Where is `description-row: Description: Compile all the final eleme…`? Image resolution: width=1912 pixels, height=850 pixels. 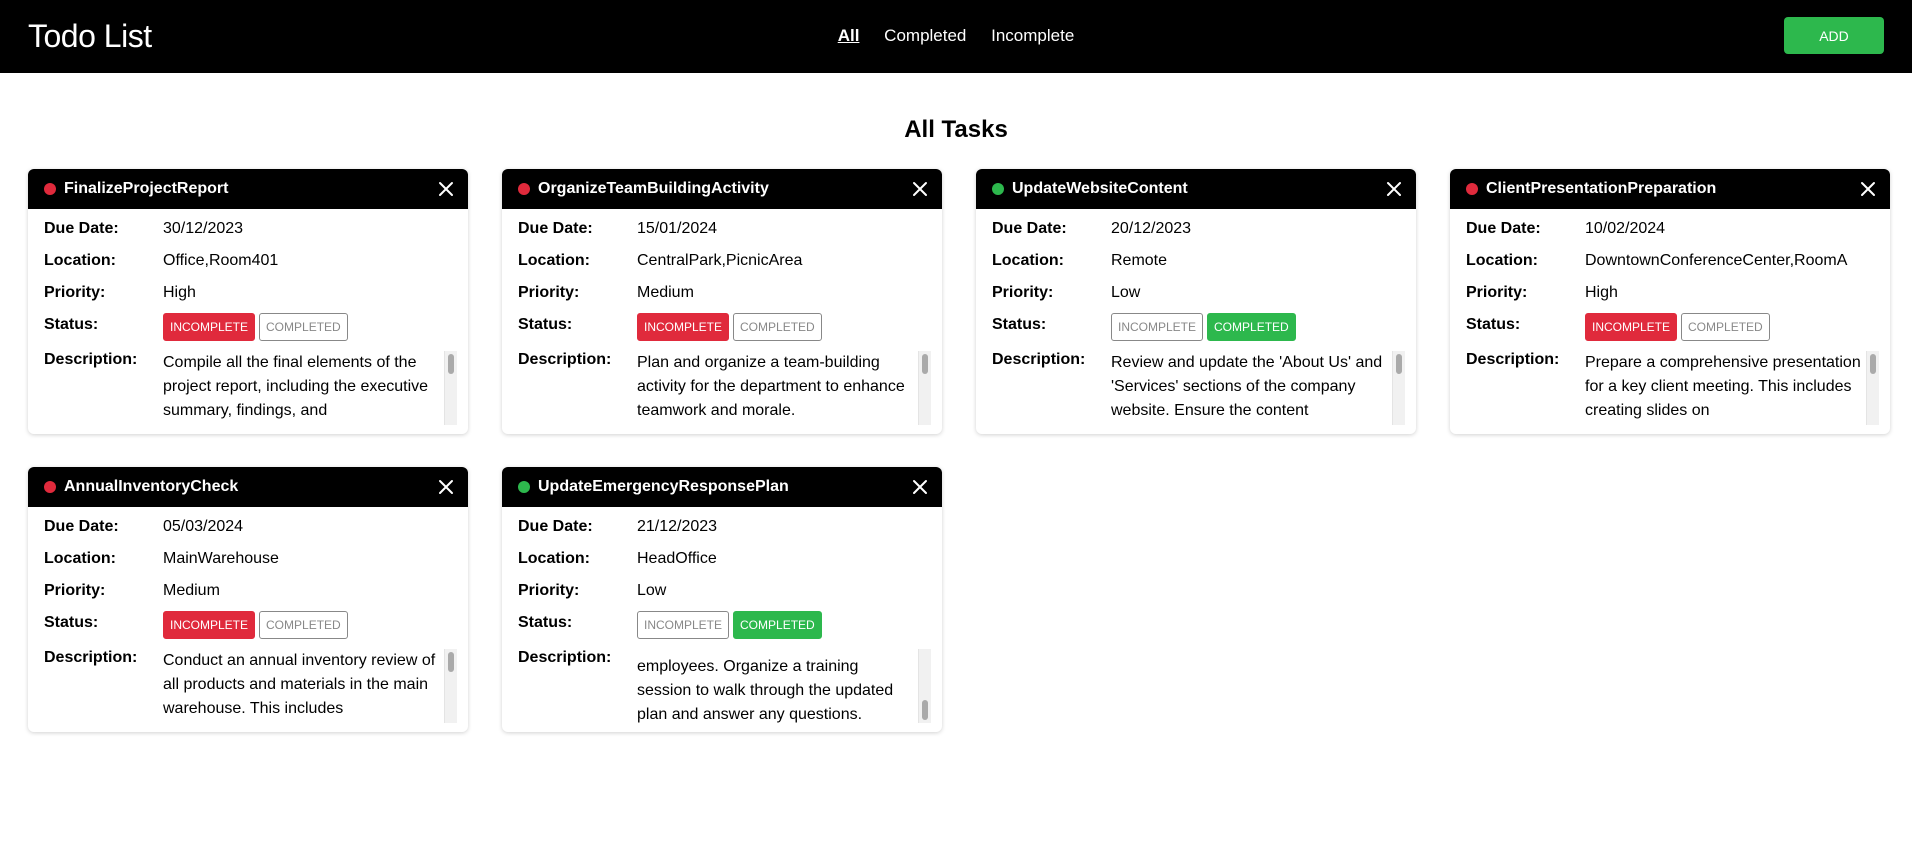
description-row: Description: Compile all the final eleme… is located at coordinates (250, 388).